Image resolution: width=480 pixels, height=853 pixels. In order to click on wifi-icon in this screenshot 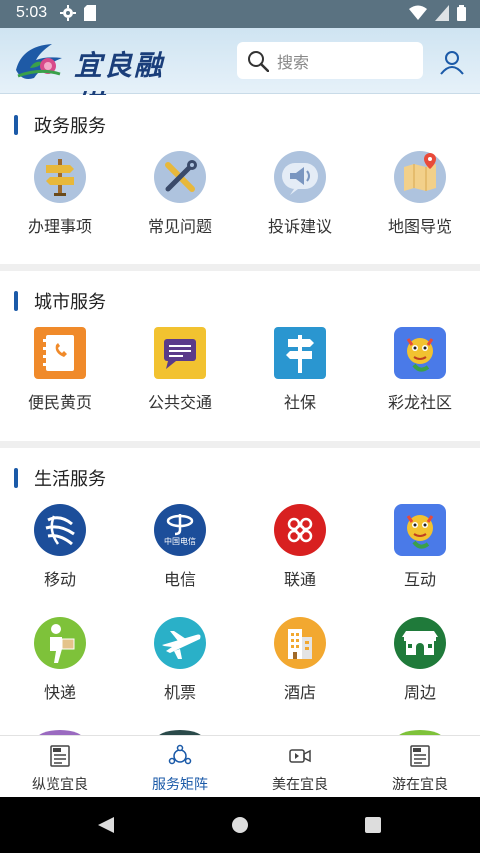, I will do `click(418, 12)`.